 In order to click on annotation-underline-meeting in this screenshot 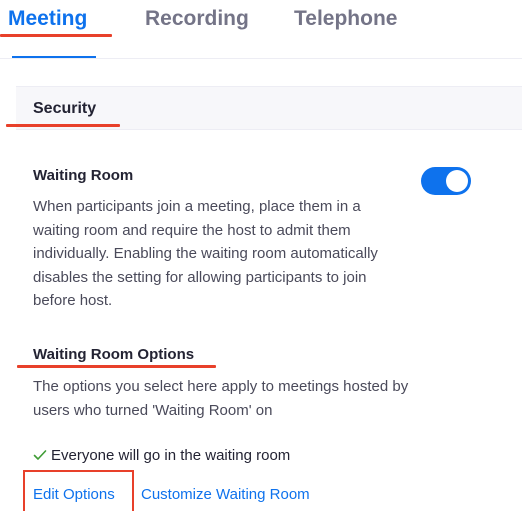, I will do `click(56, 35)`.